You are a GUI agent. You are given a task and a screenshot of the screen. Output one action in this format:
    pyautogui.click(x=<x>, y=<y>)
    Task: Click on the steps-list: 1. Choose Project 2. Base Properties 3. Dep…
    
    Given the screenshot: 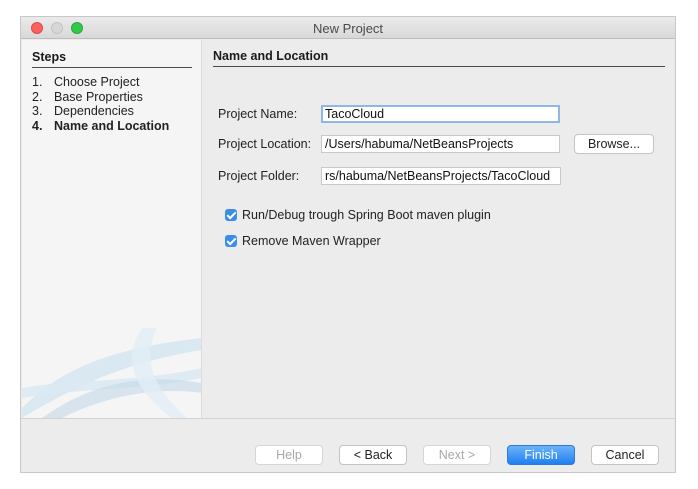 What is the action you would take?
    pyautogui.click(x=100, y=104)
    